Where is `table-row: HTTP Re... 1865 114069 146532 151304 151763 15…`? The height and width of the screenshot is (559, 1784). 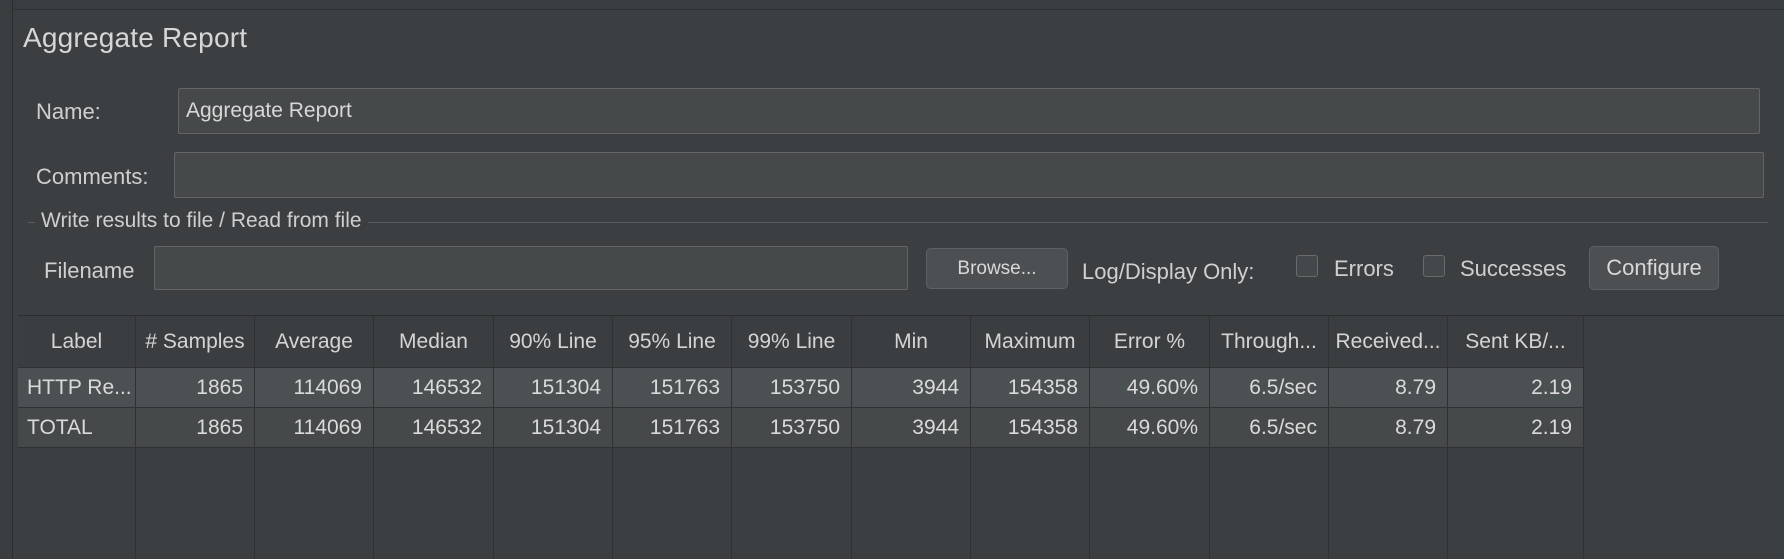
table-row: HTTP Re... 1865 114069 146532 151304 151763 15… is located at coordinates (901, 388).